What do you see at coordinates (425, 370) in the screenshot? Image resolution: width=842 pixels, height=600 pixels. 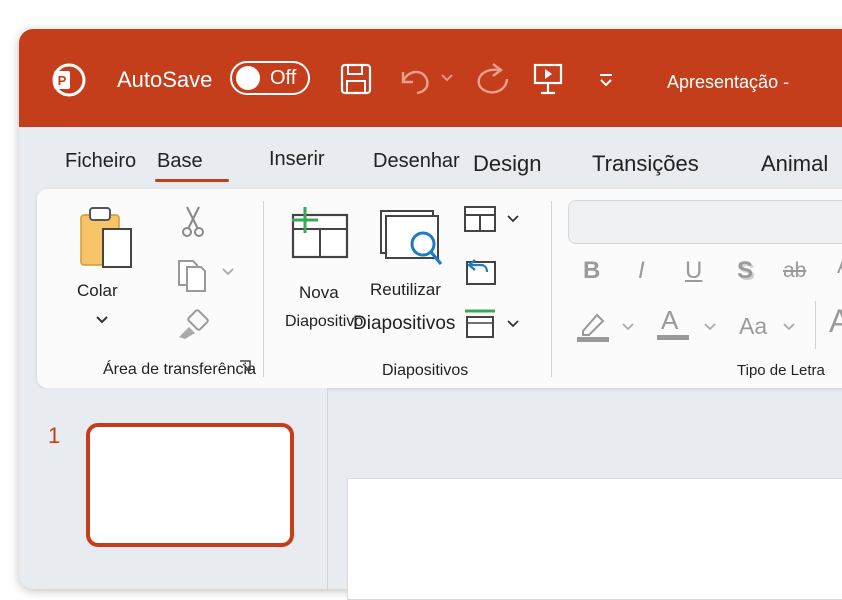 I see `slides-group-label: Diapositivos` at bounding box center [425, 370].